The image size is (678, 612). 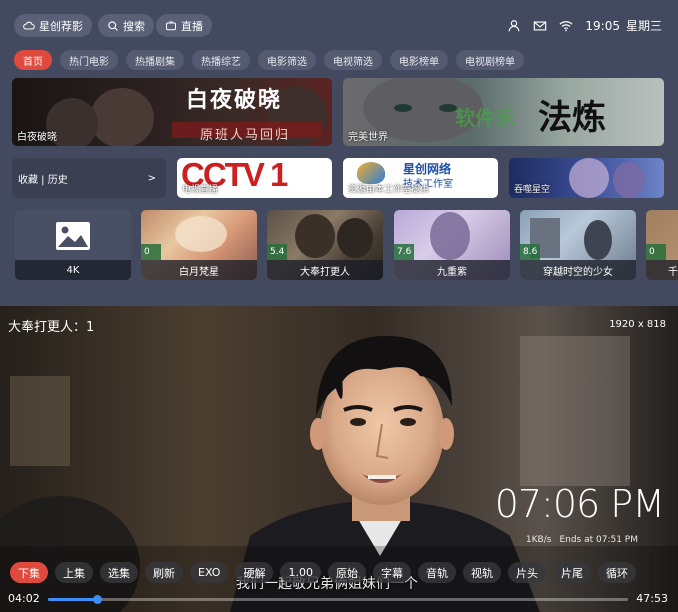 I want to click on card-score: 8.6, so click(x=530, y=252).